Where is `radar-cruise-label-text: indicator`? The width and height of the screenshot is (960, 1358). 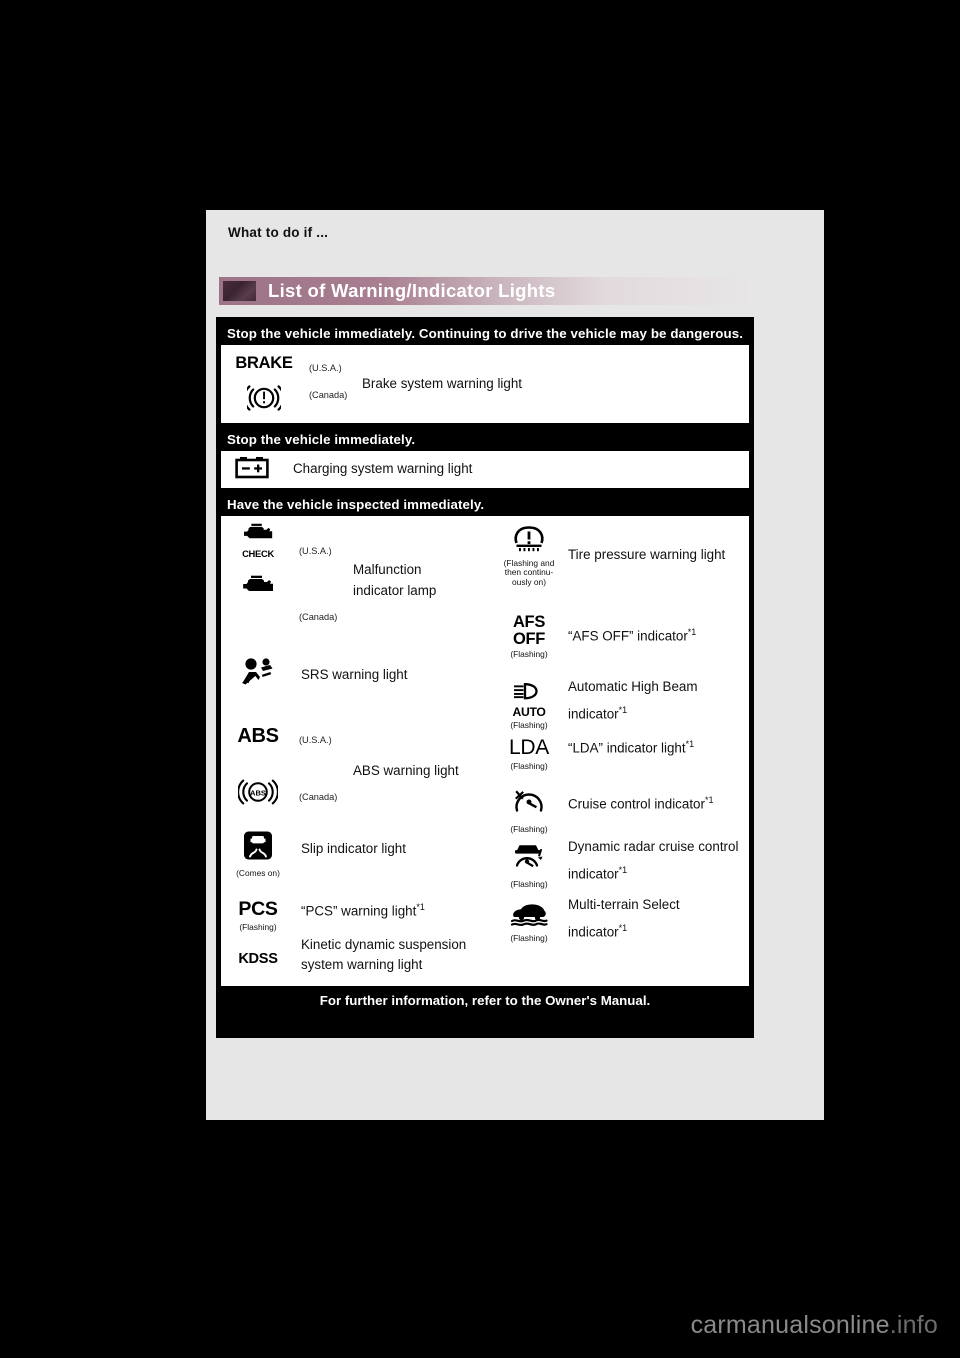
radar-cruise-label-text: indicator is located at coordinates (593, 874).